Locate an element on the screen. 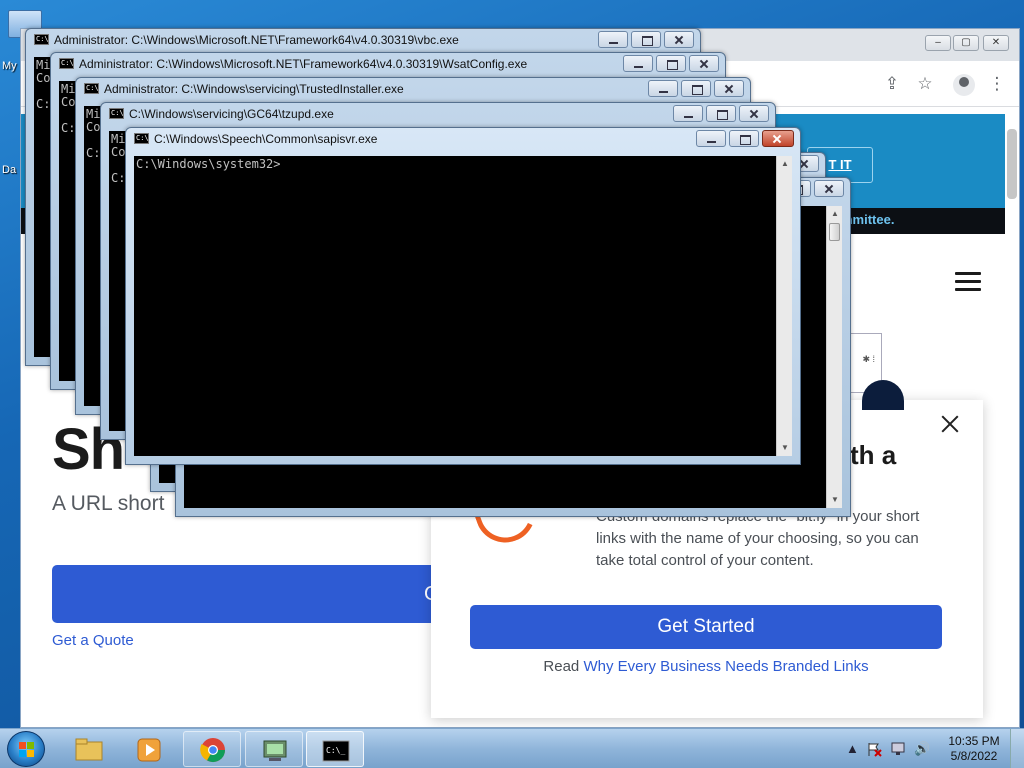 This screenshot has width=1024, height=768. get-started-button: Get Started is located at coordinates (706, 627).